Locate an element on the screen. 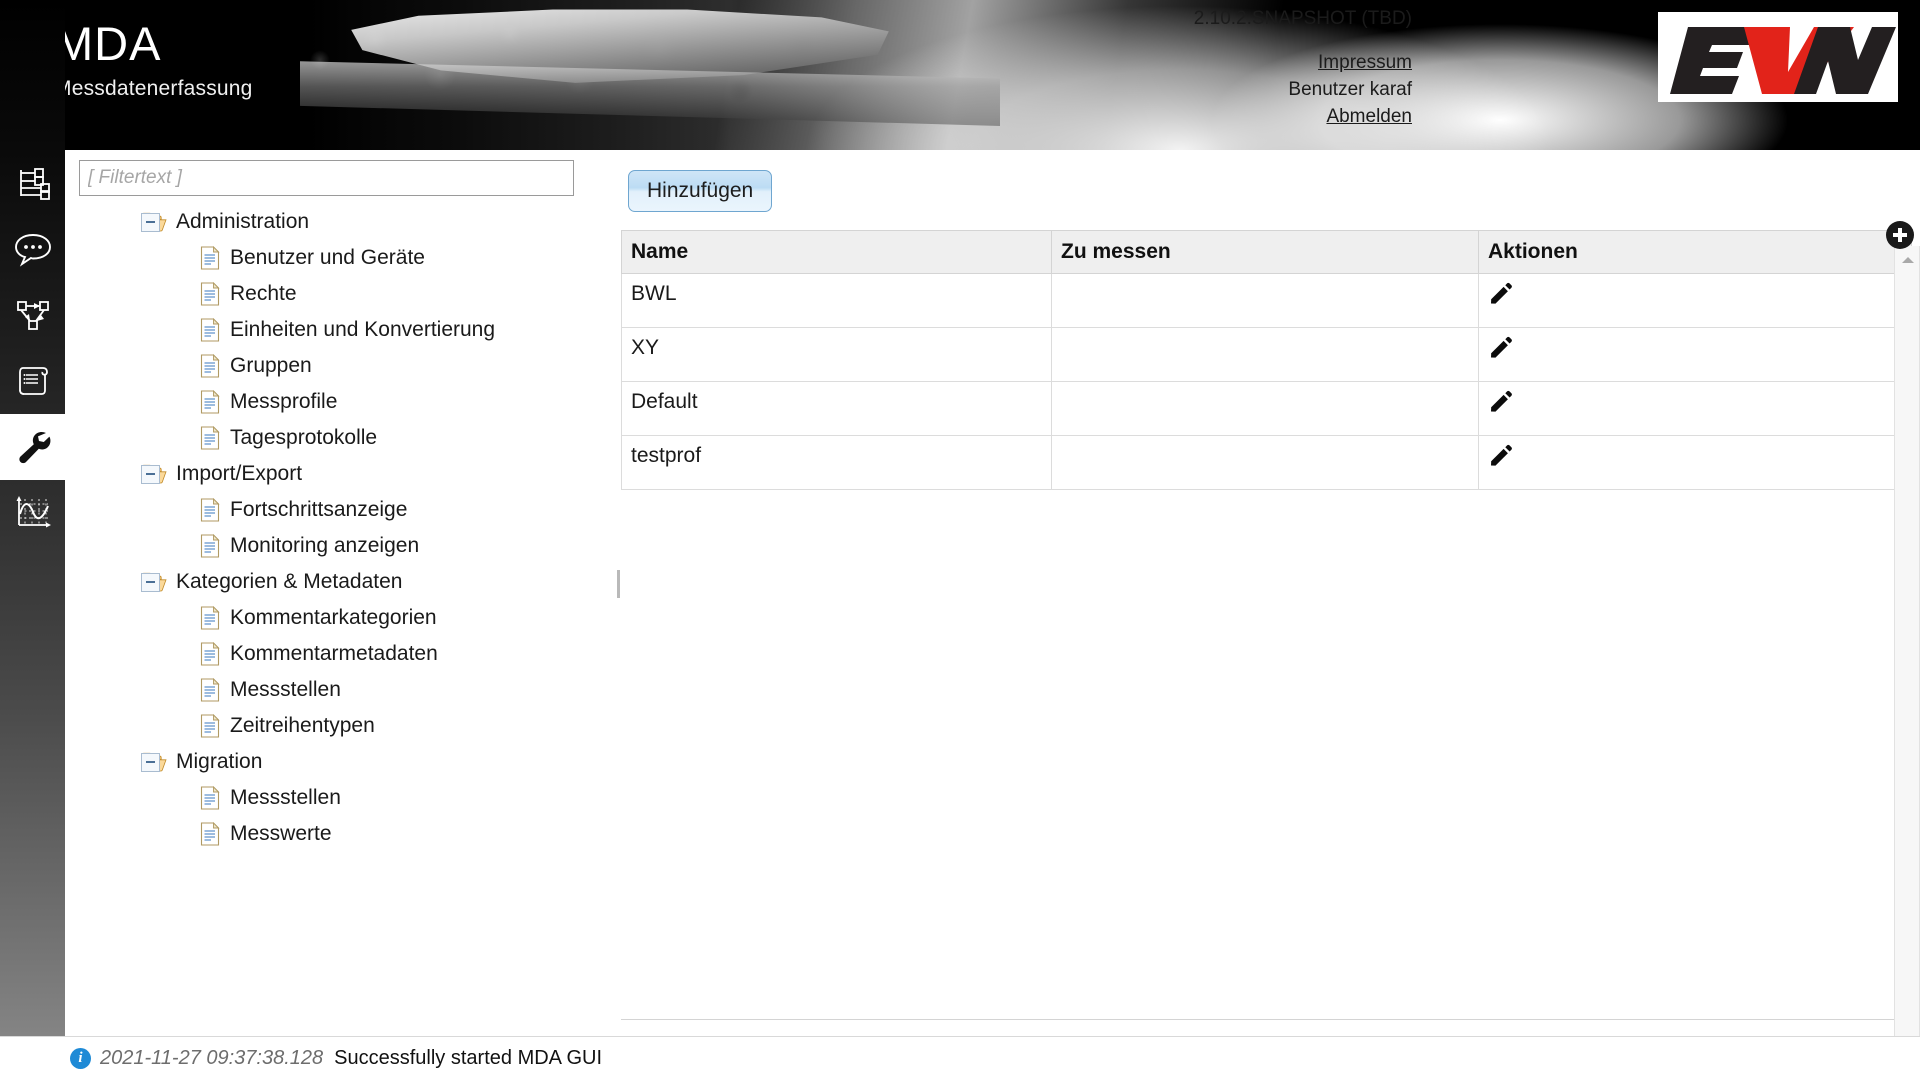  tree-folder-administration: Administration is located at coordinates (342, 222).